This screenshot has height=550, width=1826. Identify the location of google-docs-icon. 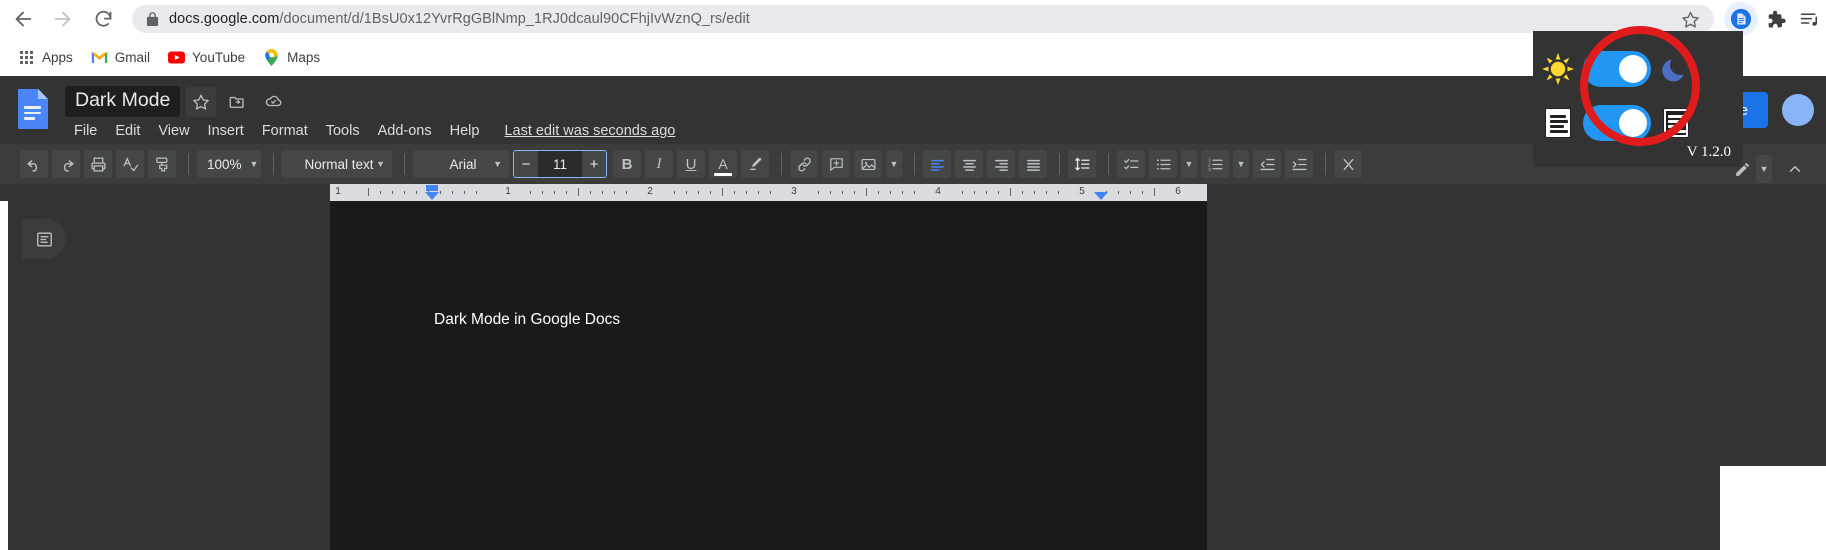
(33, 109).